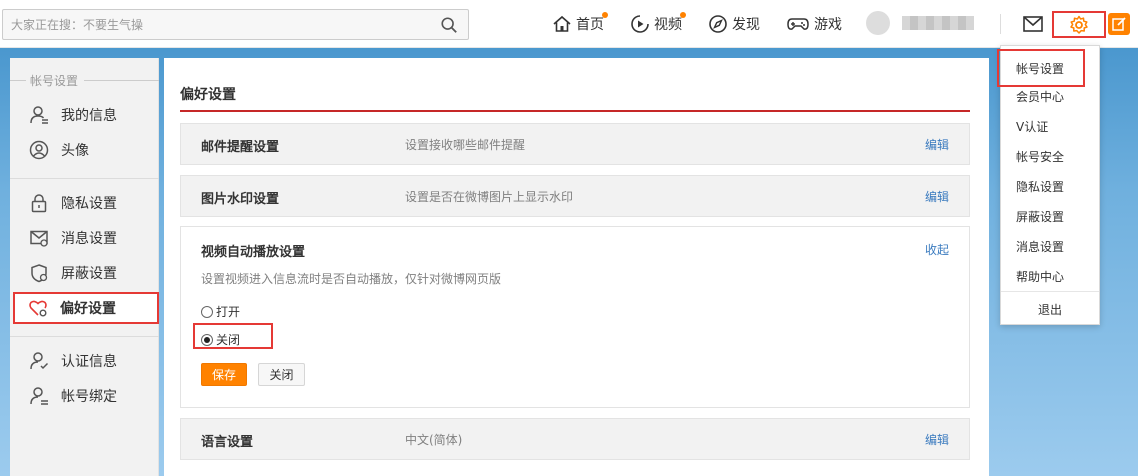 The height and width of the screenshot is (476, 1138). Describe the element at coordinates (207, 311) in the screenshot. I see `radio-button` at that location.